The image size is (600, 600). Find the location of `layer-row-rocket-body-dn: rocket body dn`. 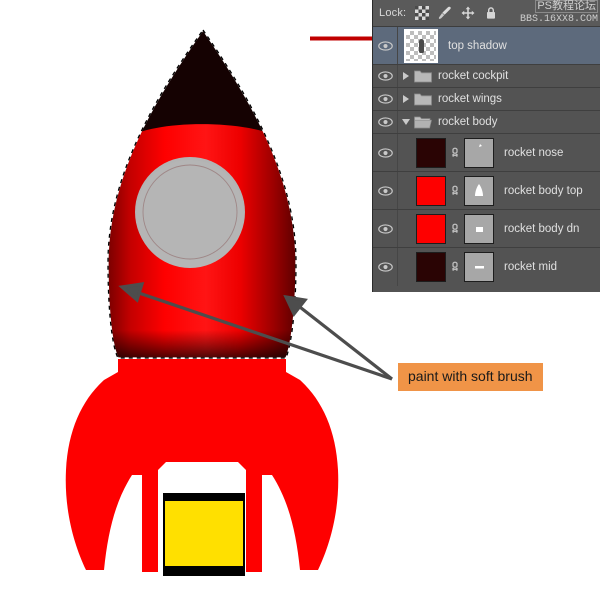

layer-row-rocket-body-dn: rocket body dn is located at coordinates (486, 229).